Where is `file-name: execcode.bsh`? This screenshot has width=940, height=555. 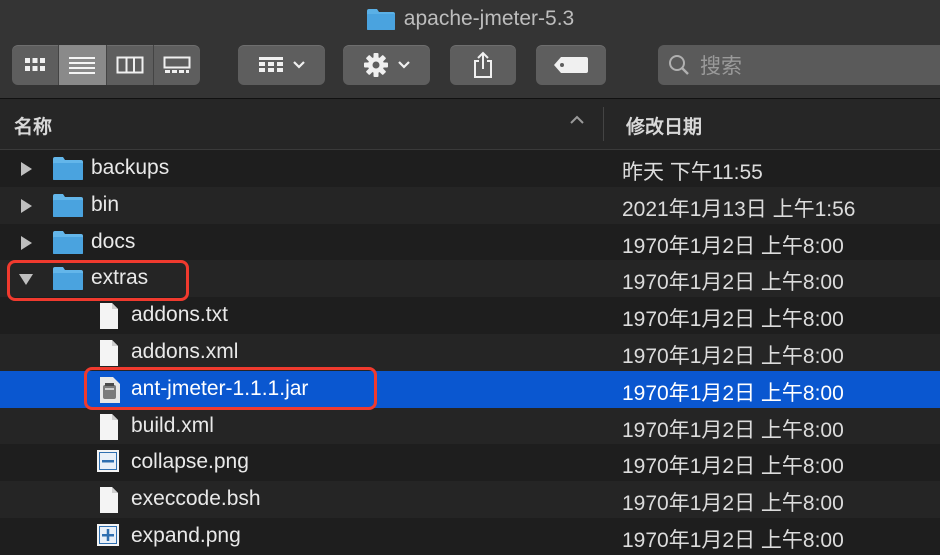
file-name: execcode.bsh is located at coordinates (196, 499).